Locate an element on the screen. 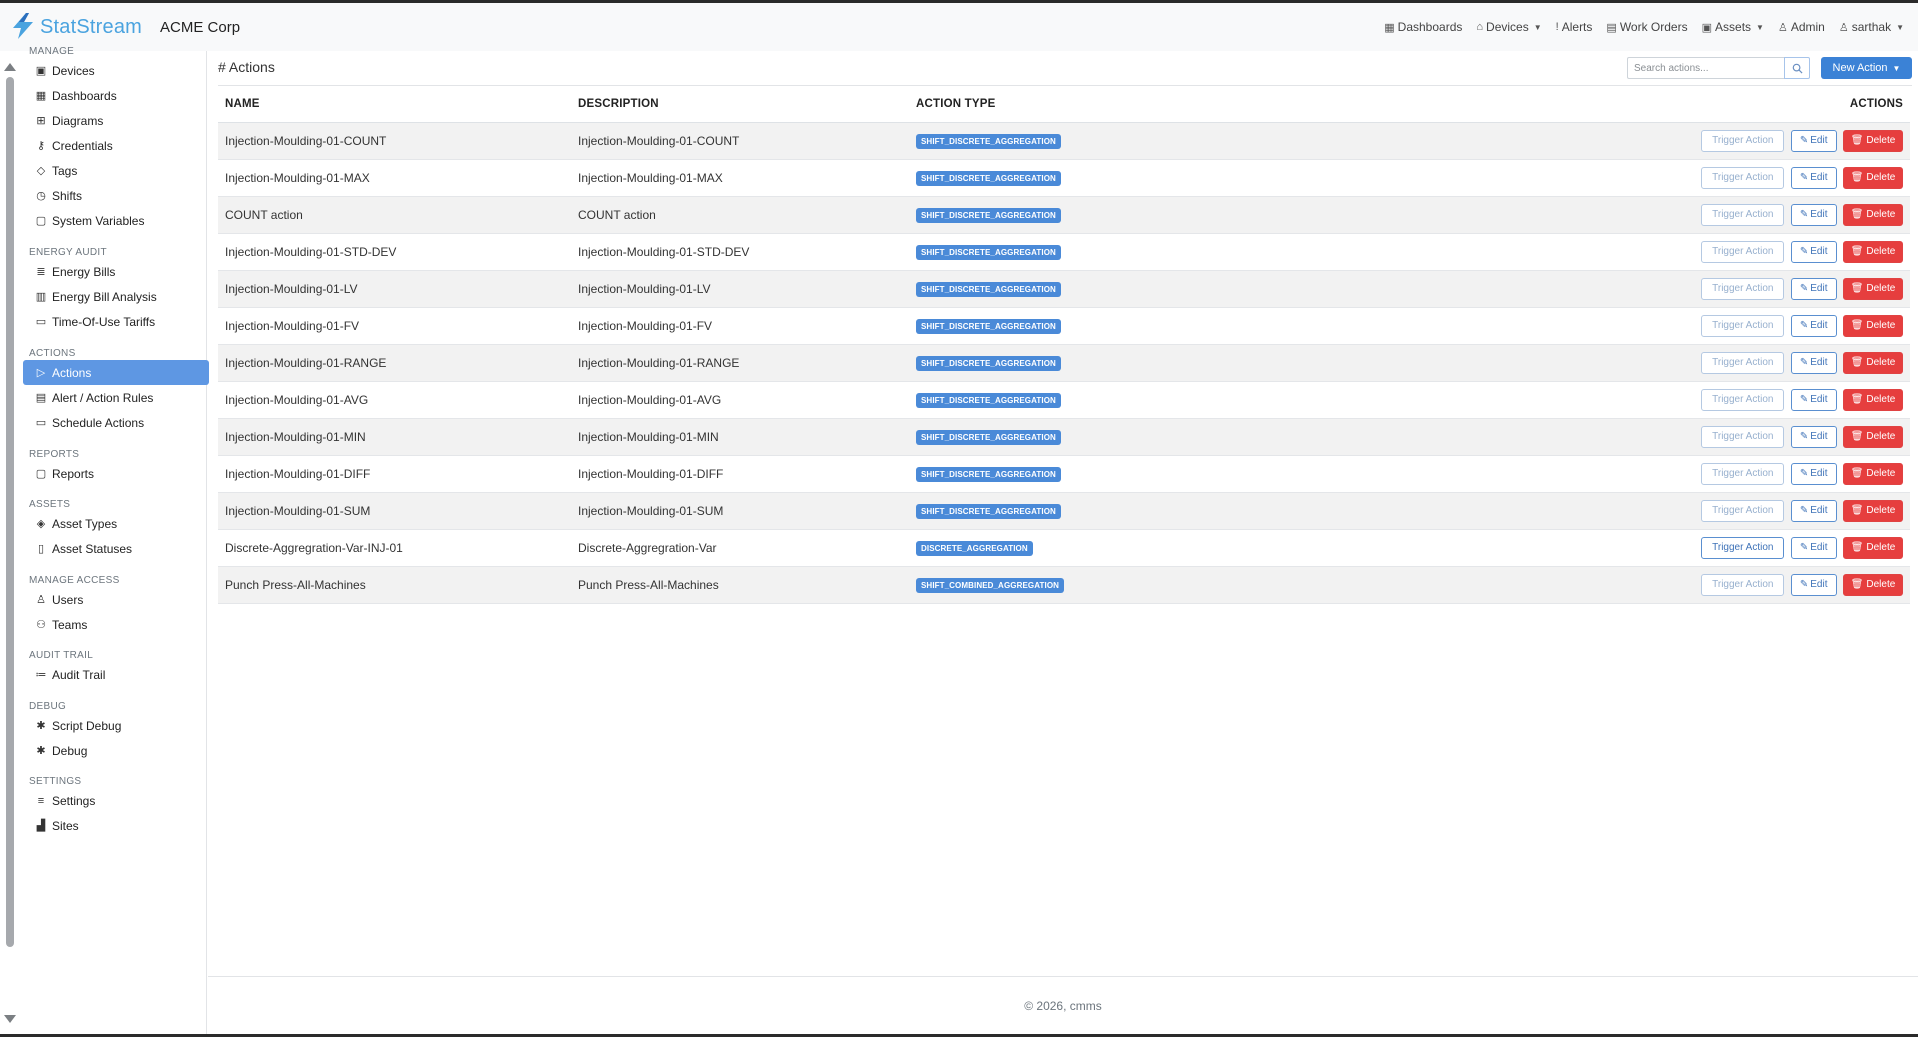 The width and height of the screenshot is (1918, 1037). topnav-item-sarthak: ♙ sarthak ▼ is located at coordinates (1871, 27).